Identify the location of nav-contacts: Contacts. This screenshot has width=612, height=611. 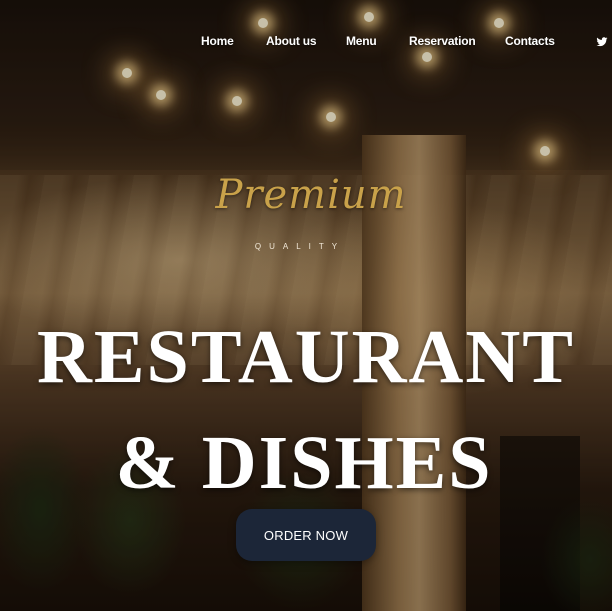
(530, 41).